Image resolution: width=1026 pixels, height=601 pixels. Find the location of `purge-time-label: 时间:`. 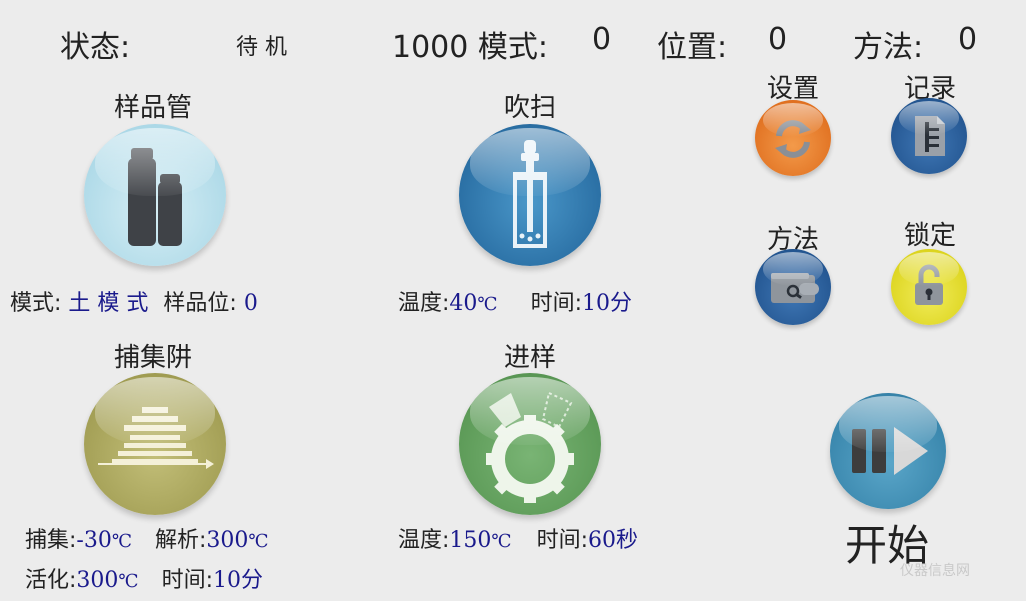

purge-time-label: 时间: is located at coordinates (556, 303).